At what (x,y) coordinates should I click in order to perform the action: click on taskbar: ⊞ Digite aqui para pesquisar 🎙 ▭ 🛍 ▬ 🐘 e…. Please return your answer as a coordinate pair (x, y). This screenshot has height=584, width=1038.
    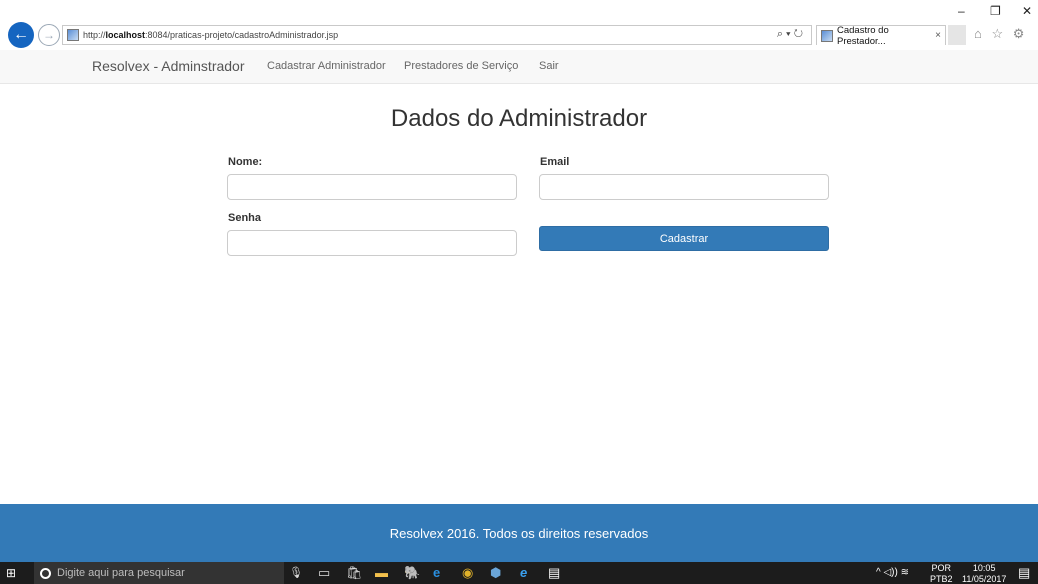
    Looking at the image, I should click on (519, 573).